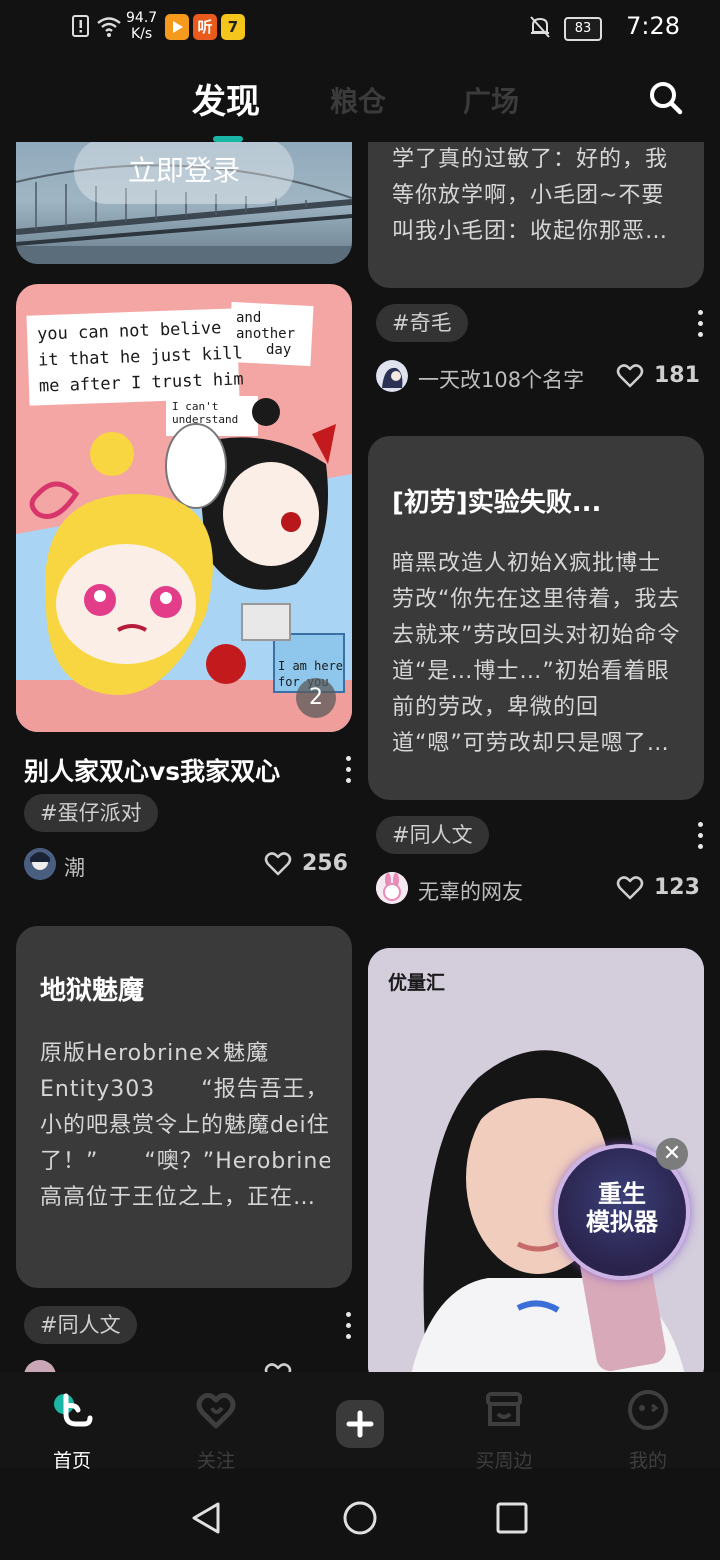 The image size is (720, 1560). I want to click on ad-card: 优量汇 重生 模拟器 ✕, so click(536, 1160).